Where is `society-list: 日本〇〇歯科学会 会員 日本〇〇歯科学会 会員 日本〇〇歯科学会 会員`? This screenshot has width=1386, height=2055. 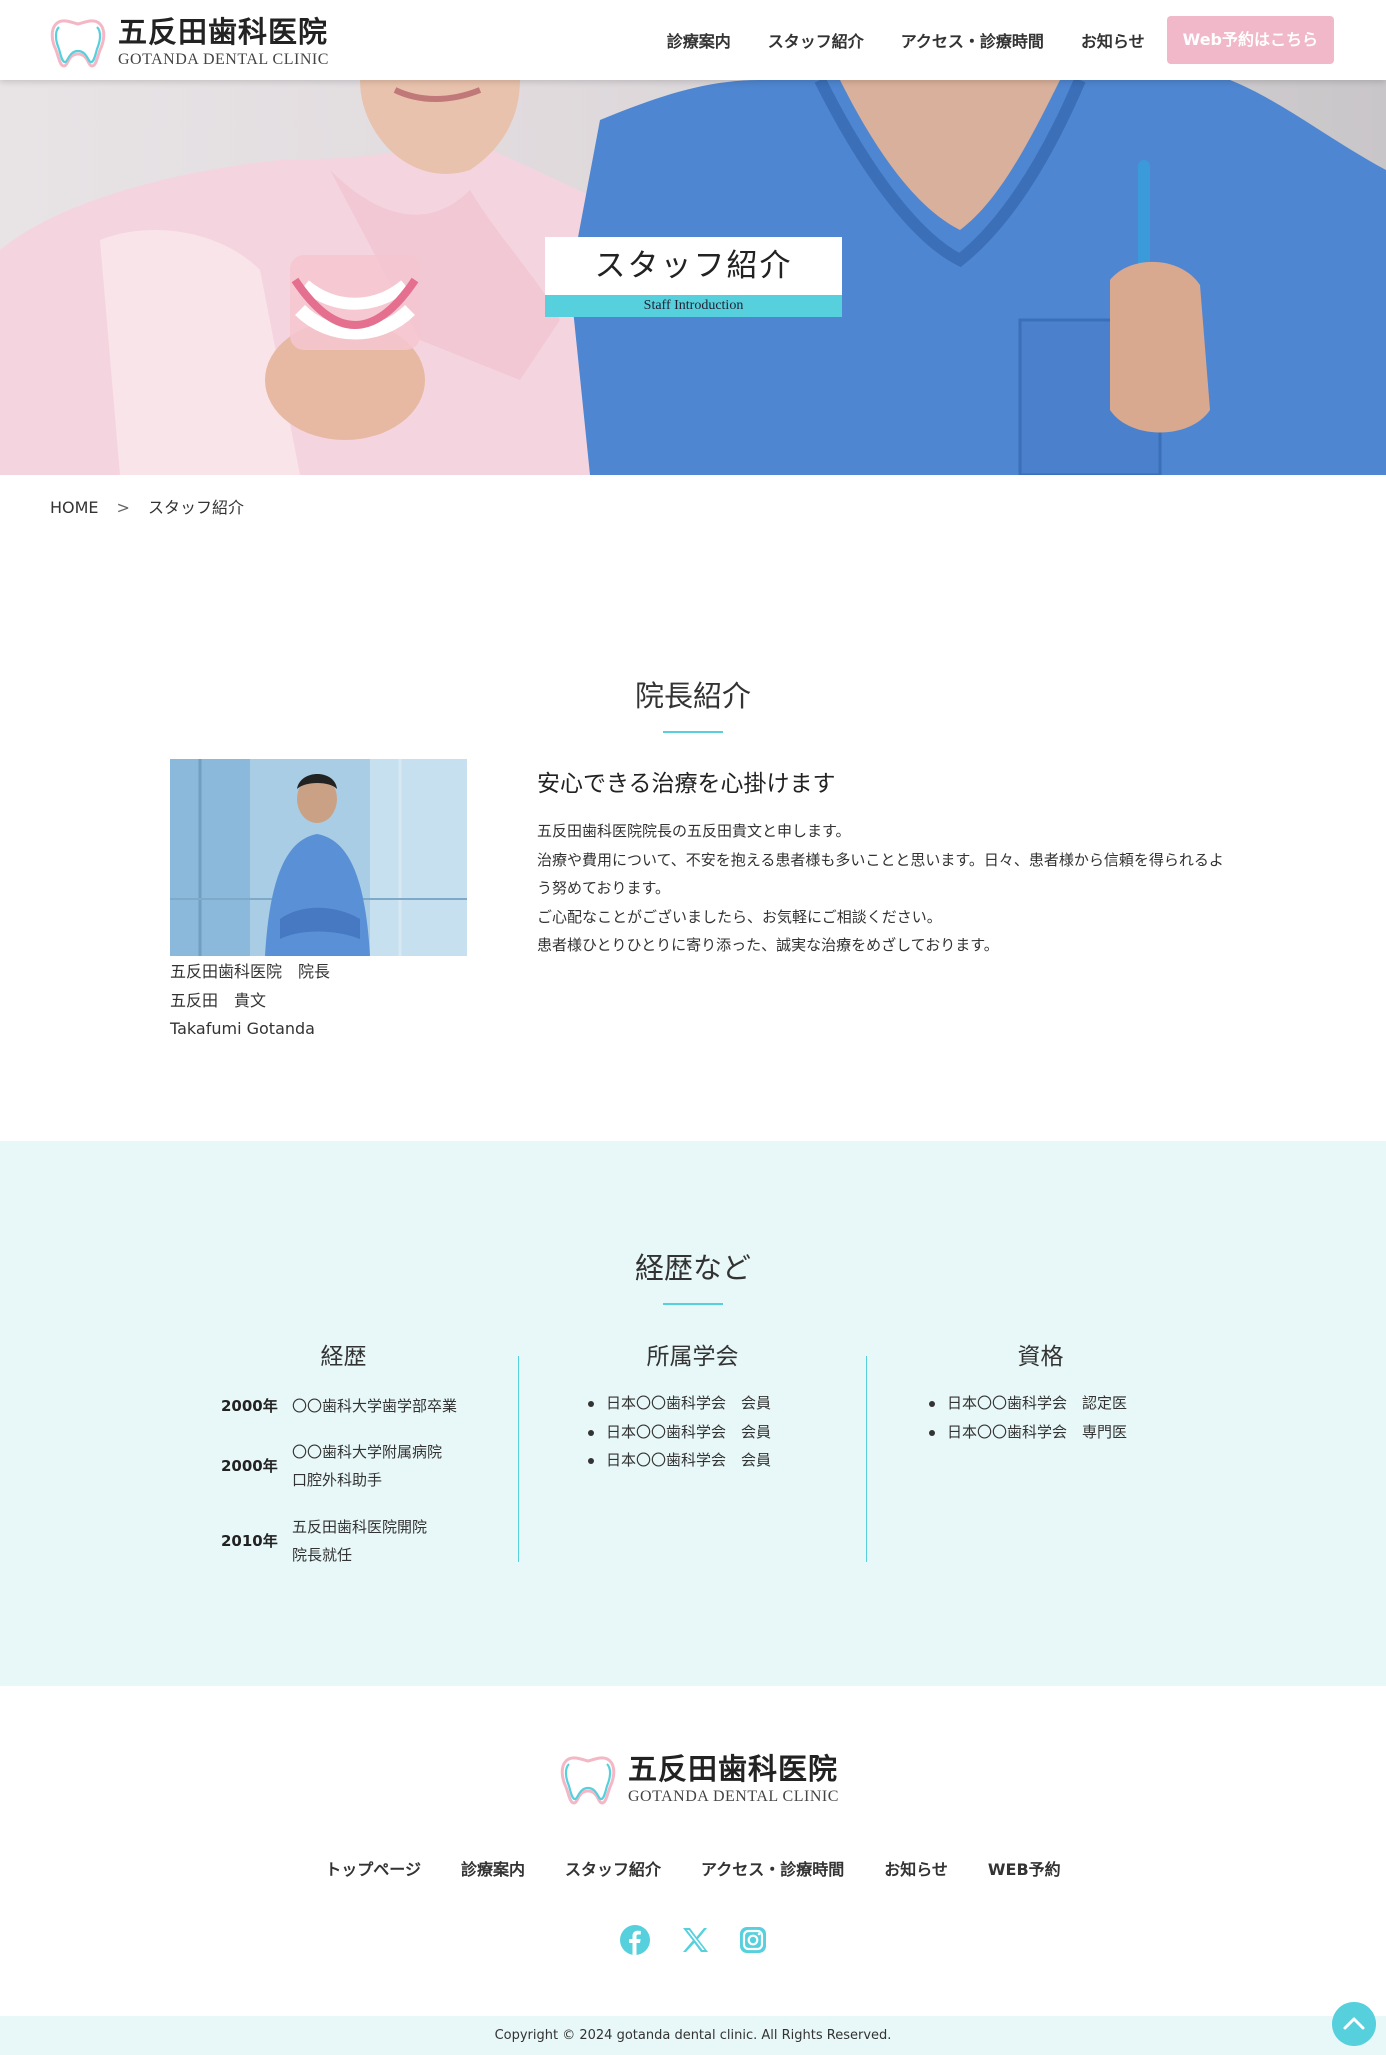 society-list: 日本〇〇歯科学会 会員 日本〇〇歯科学会 会員 日本〇〇歯科学会 会員 is located at coordinates (678, 1432).